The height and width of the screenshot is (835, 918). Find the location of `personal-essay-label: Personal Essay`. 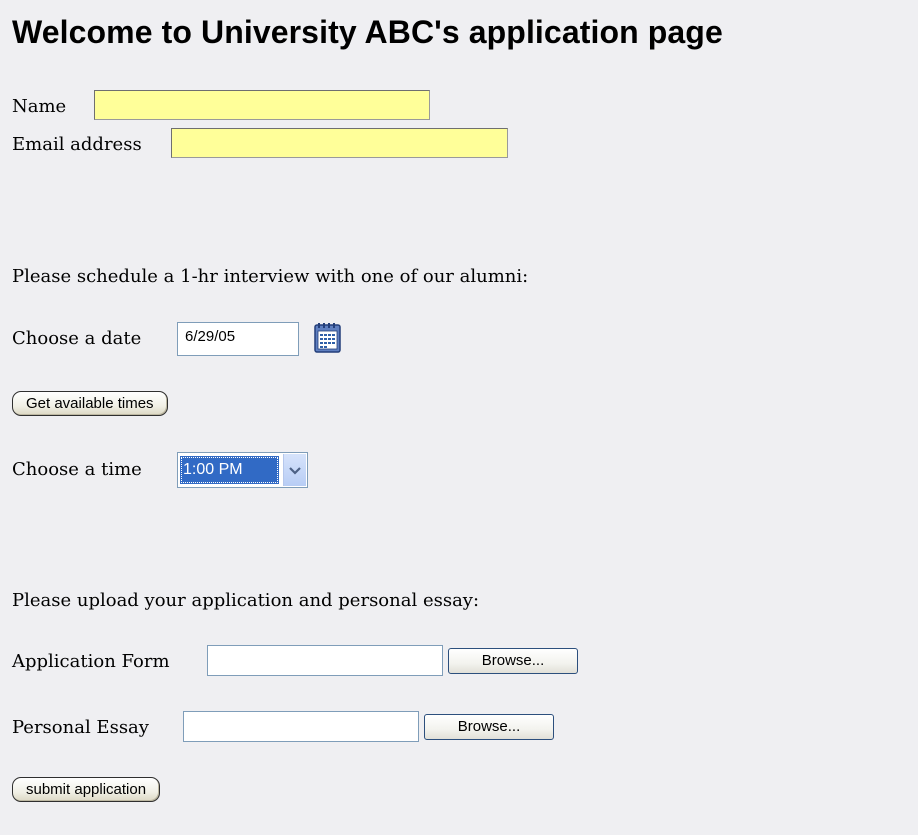

personal-essay-label: Personal Essay is located at coordinates (80, 727).